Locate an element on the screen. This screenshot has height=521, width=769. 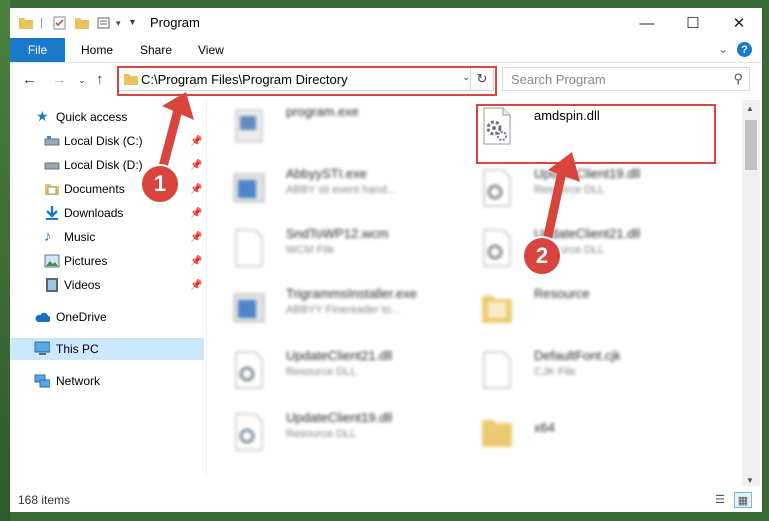
customize-icon is located at coordinates (104, 23).